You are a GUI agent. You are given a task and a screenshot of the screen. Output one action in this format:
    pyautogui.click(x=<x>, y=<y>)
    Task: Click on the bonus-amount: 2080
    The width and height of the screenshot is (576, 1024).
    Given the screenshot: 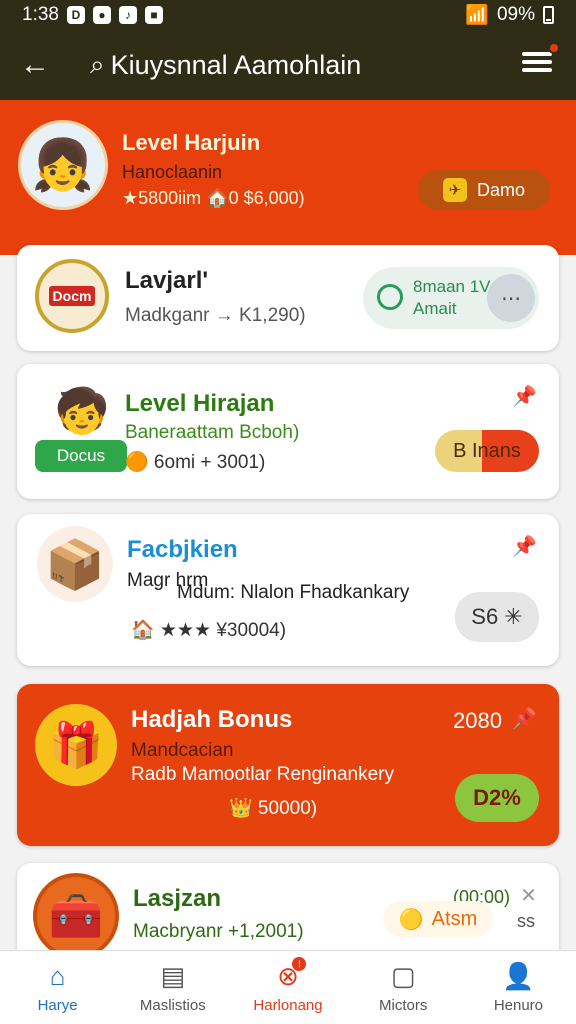 What is the action you would take?
    pyautogui.click(x=477, y=720)
    